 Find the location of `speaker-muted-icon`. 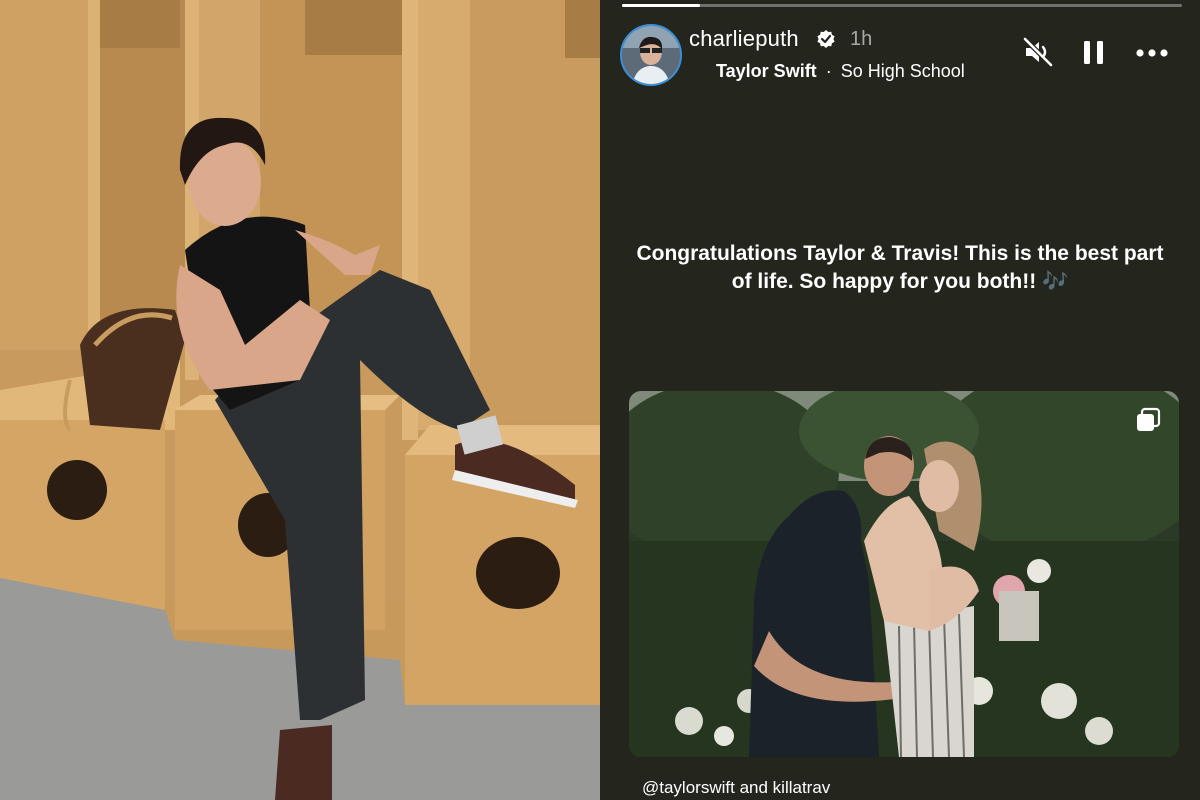

speaker-muted-icon is located at coordinates (1038, 52).